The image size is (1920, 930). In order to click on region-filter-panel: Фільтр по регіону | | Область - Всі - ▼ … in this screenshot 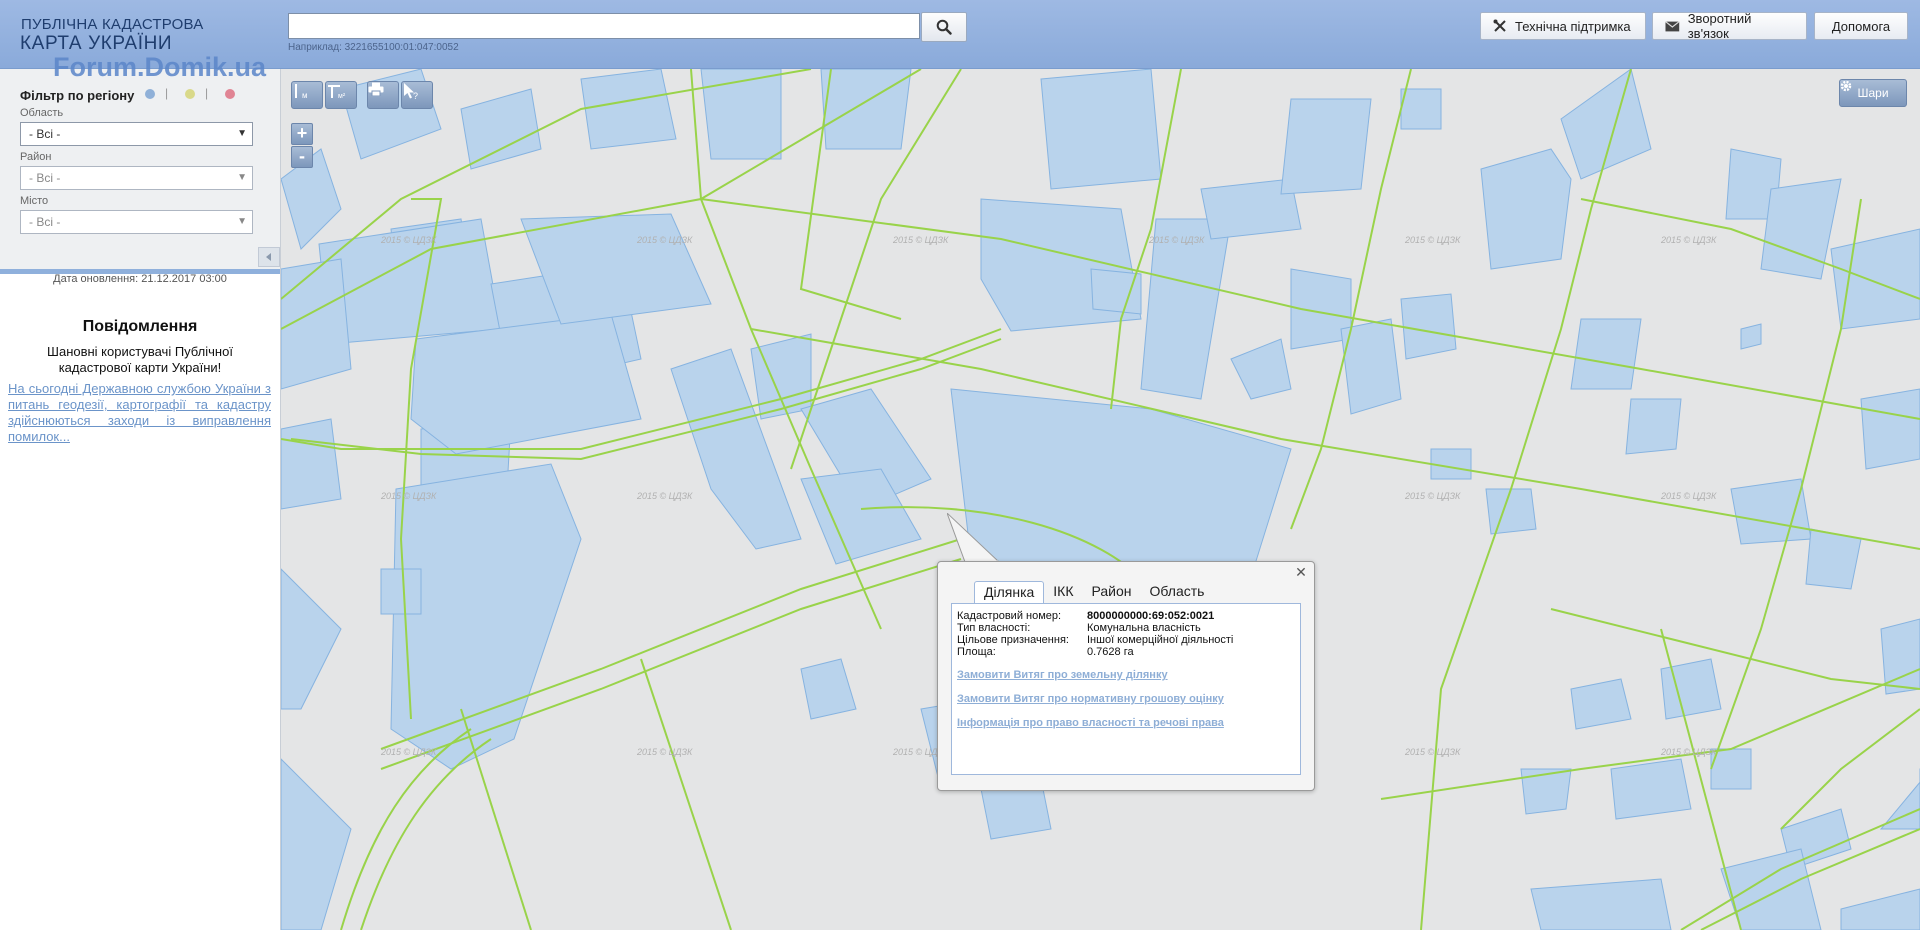, I will do `click(140, 171)`.